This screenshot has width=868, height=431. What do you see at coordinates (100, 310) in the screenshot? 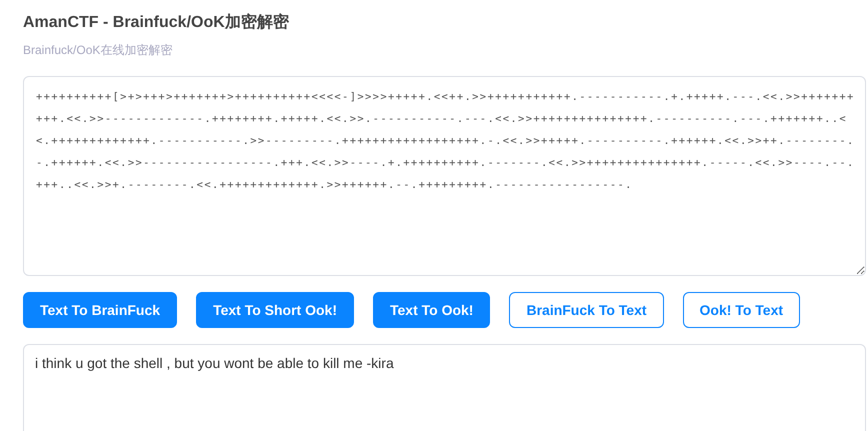
I see `convert-button: Text To BrainFuck` at bounding box center [100, 310].